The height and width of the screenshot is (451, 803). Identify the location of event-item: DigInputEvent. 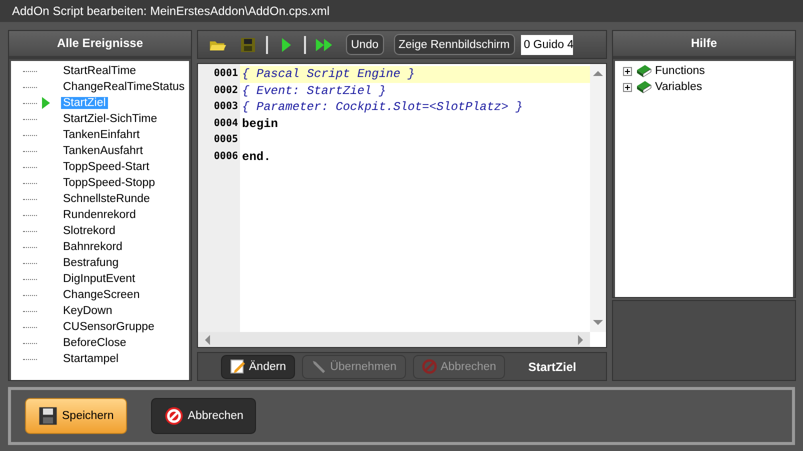
(99, 279).